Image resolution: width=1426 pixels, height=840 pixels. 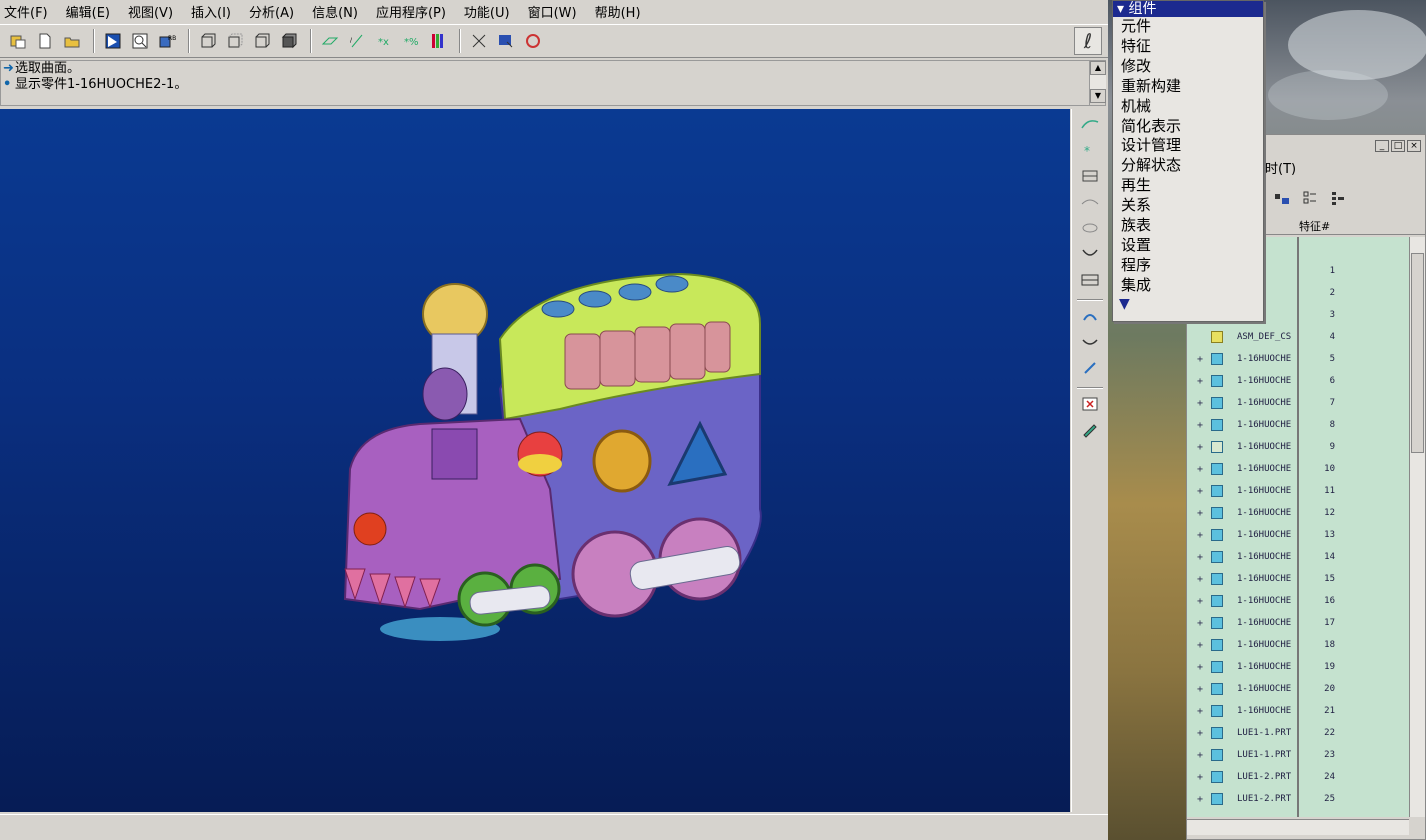 What do you see at coordinates (1417, 353) in the screenshot?
I see `scroll-thumb` at bounding box center [1417, 353].